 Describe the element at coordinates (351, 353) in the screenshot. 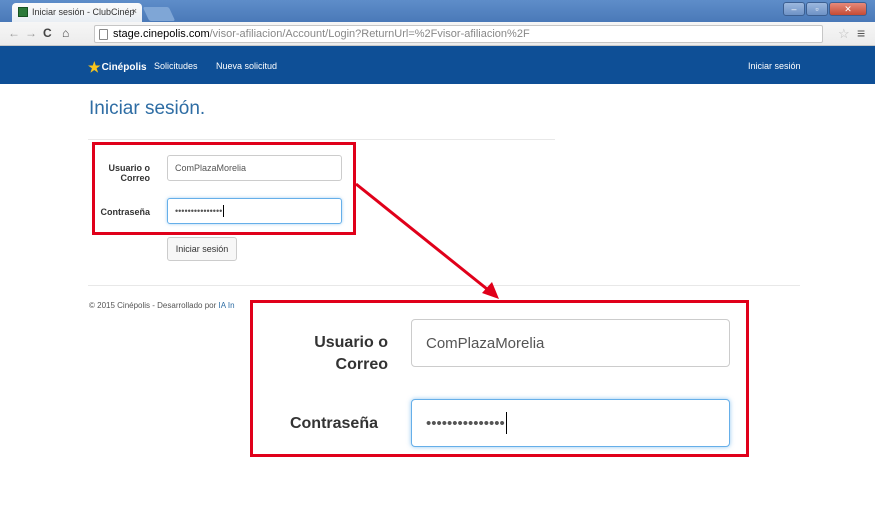

I see `zoom-user-label: Usuario o Correo` at that location.